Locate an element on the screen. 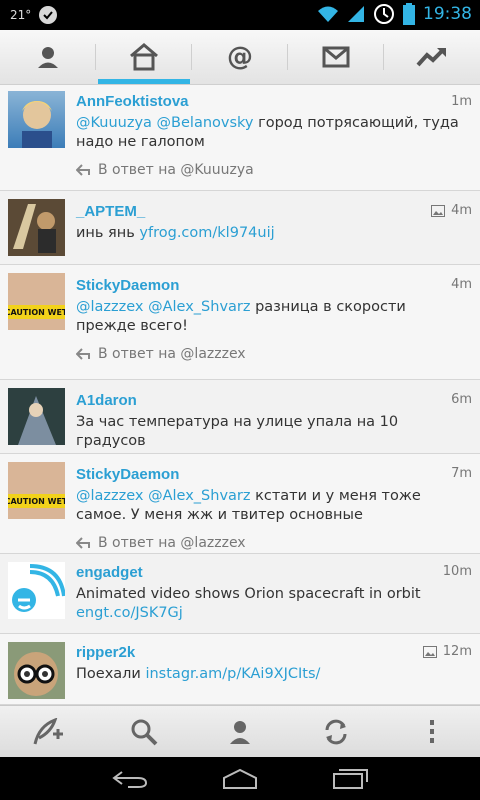  tweet-row: 4m _APTEM_ инь янь yfrog.com/kl974uij is located at coordinates (240, 228).